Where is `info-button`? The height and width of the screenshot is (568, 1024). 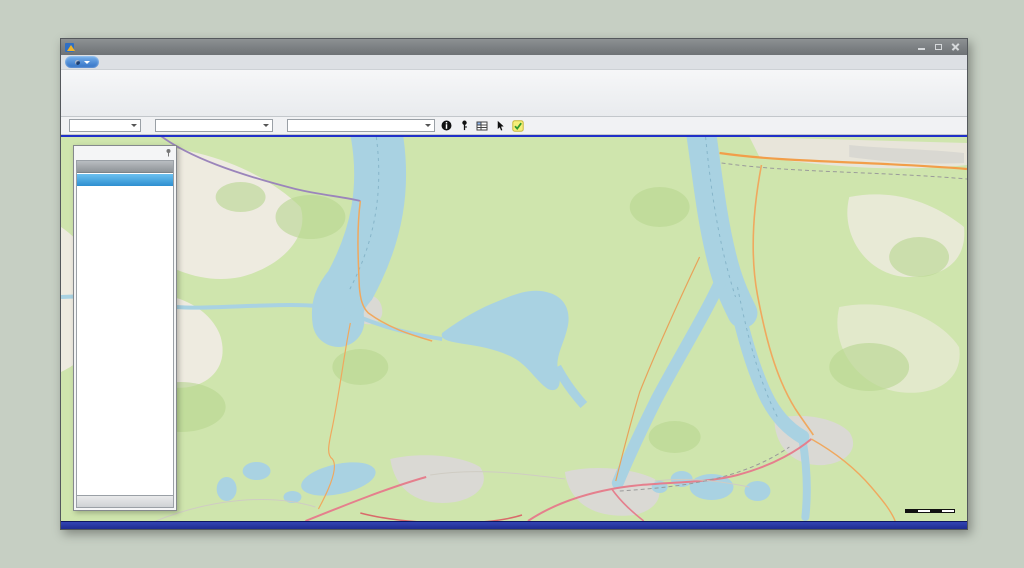 info-button is located at coordinates (446, 126).